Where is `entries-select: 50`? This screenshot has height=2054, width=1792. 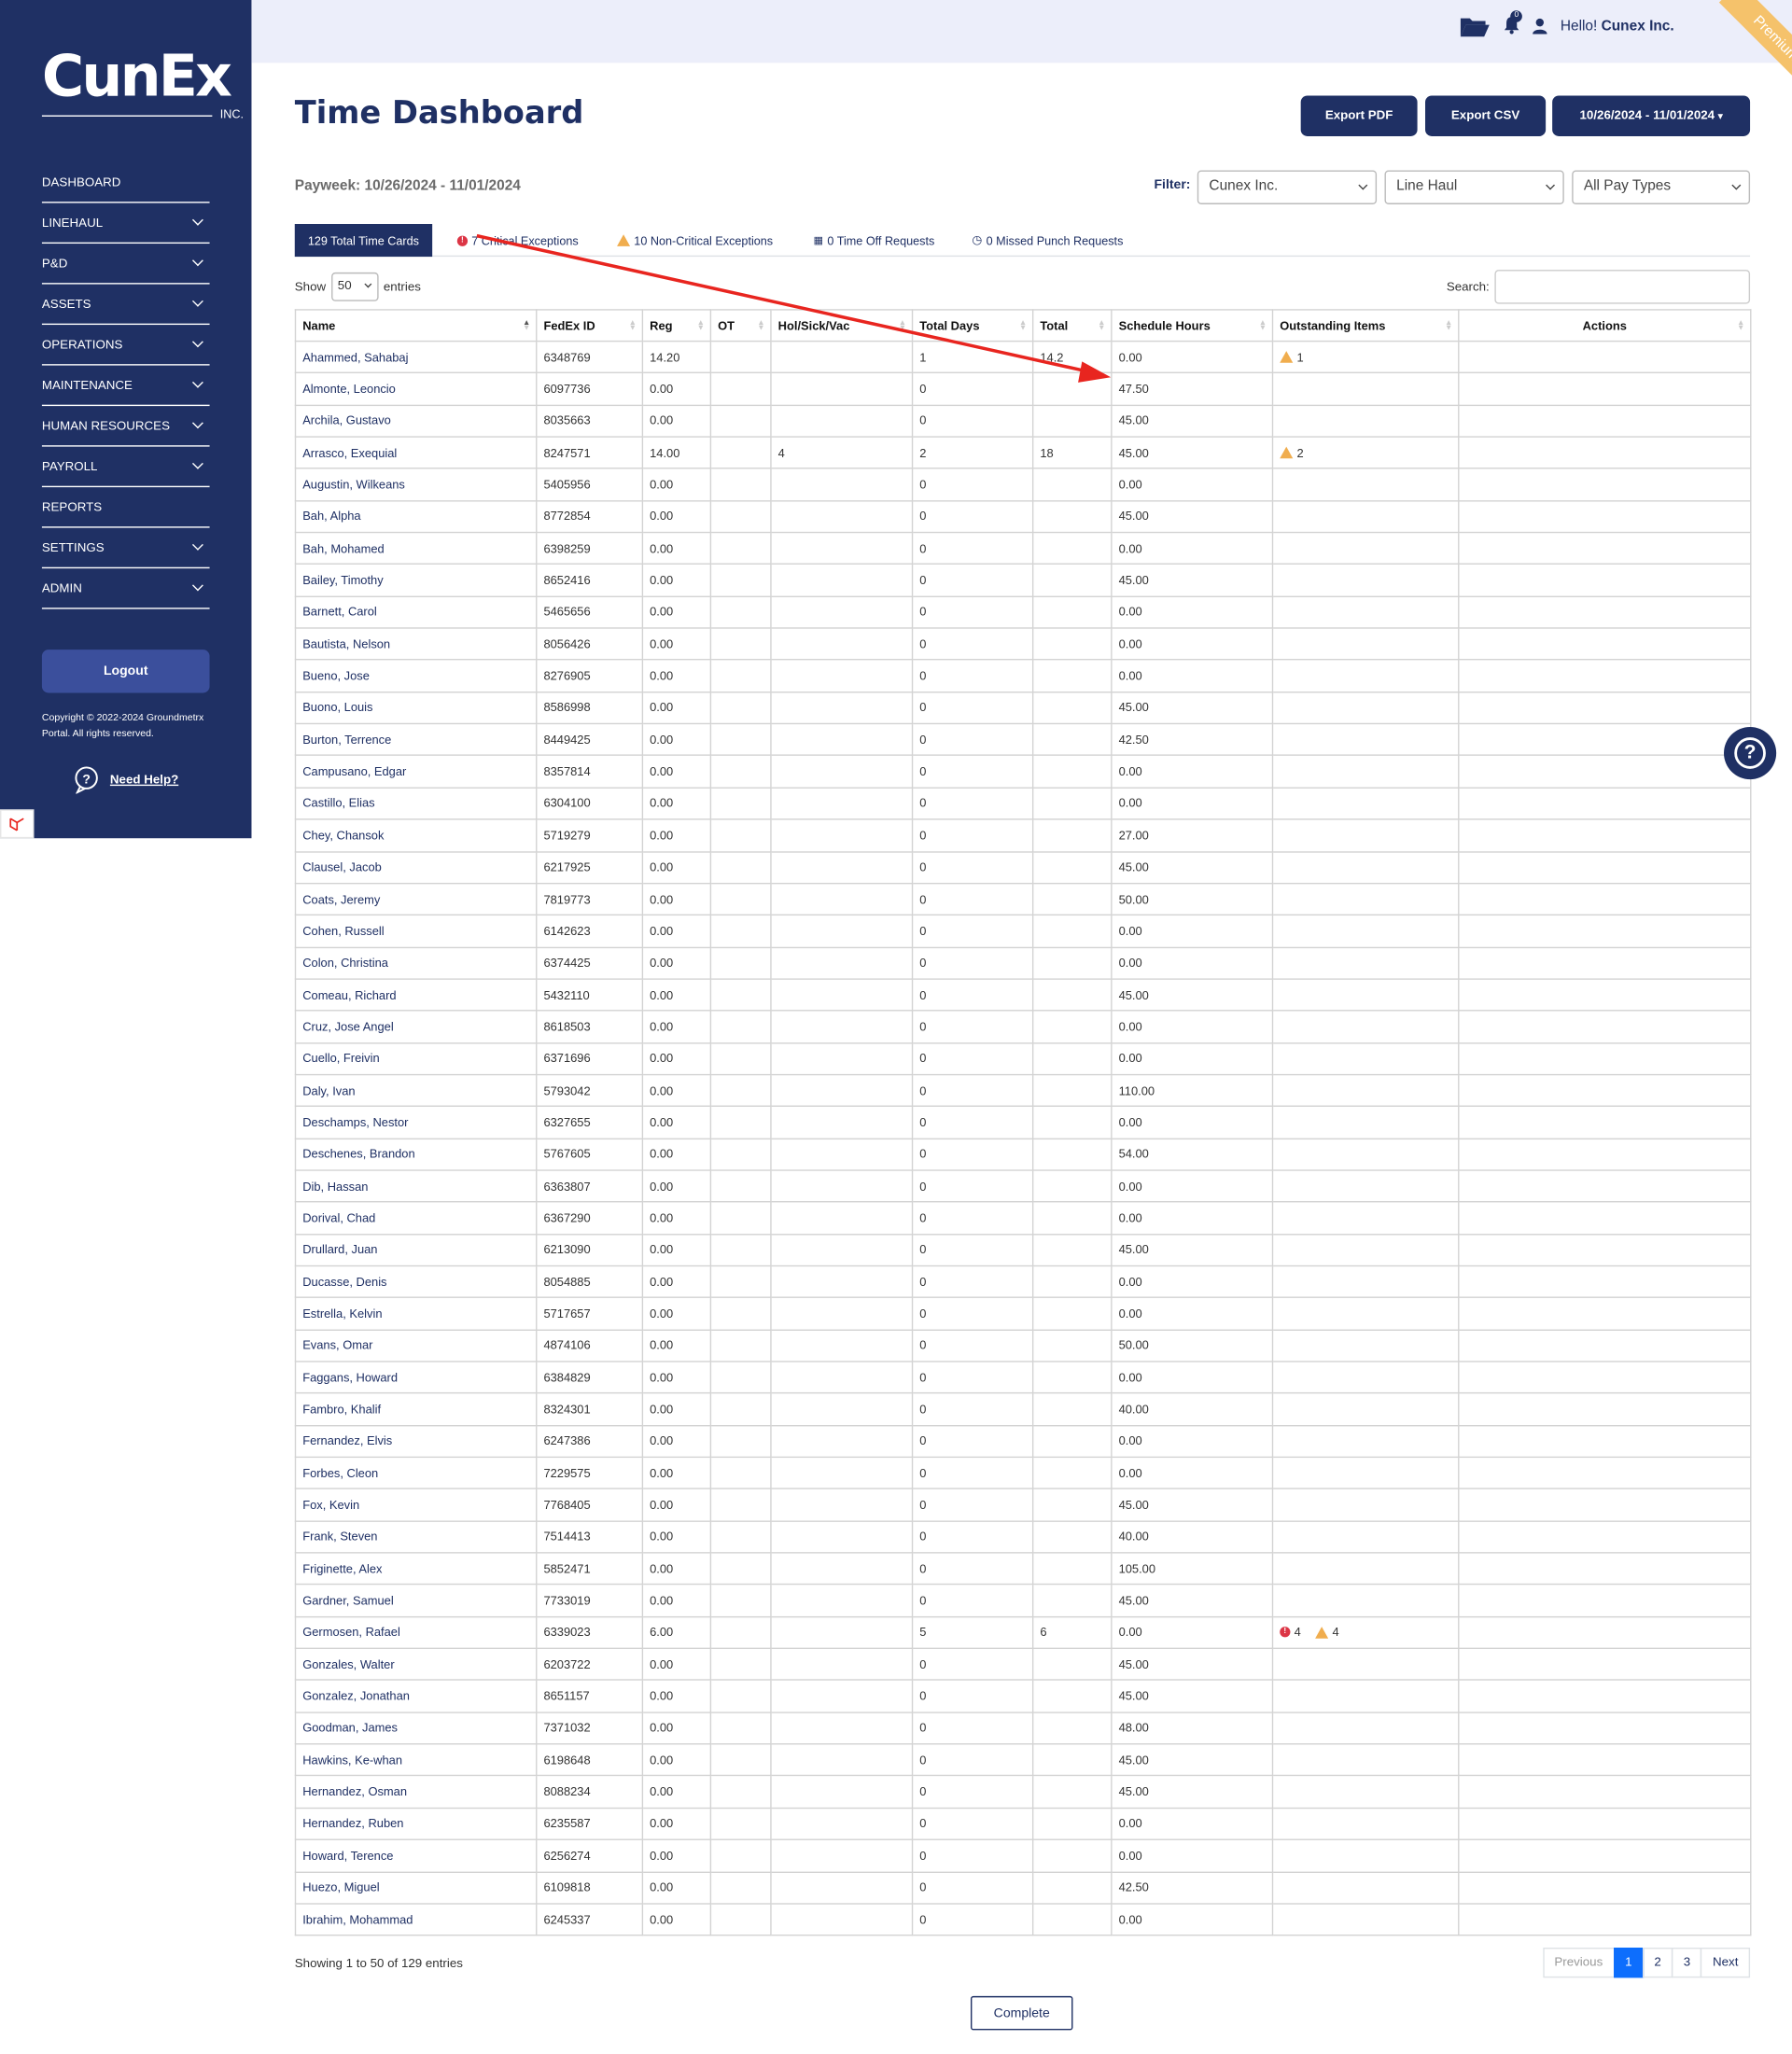
entries-select: 50 is located at coordinates (354, 286).